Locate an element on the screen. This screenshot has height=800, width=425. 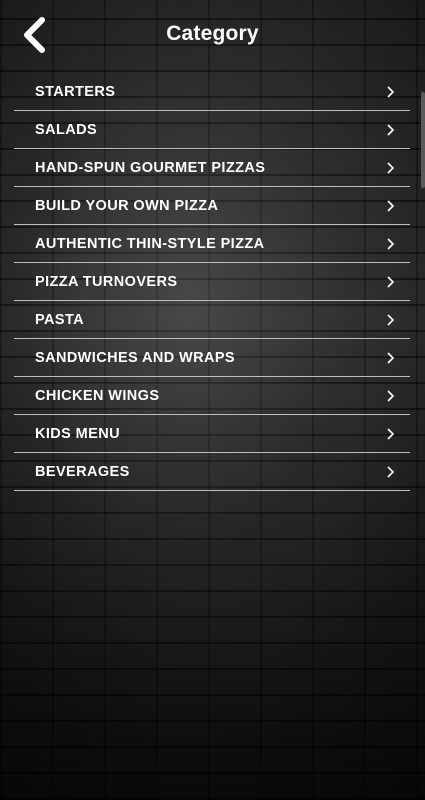
category-item-hand-spun-gourmet-pizzas: HAND-SPUN GOURMET PIZZAS is located at coordinates (212, 168).